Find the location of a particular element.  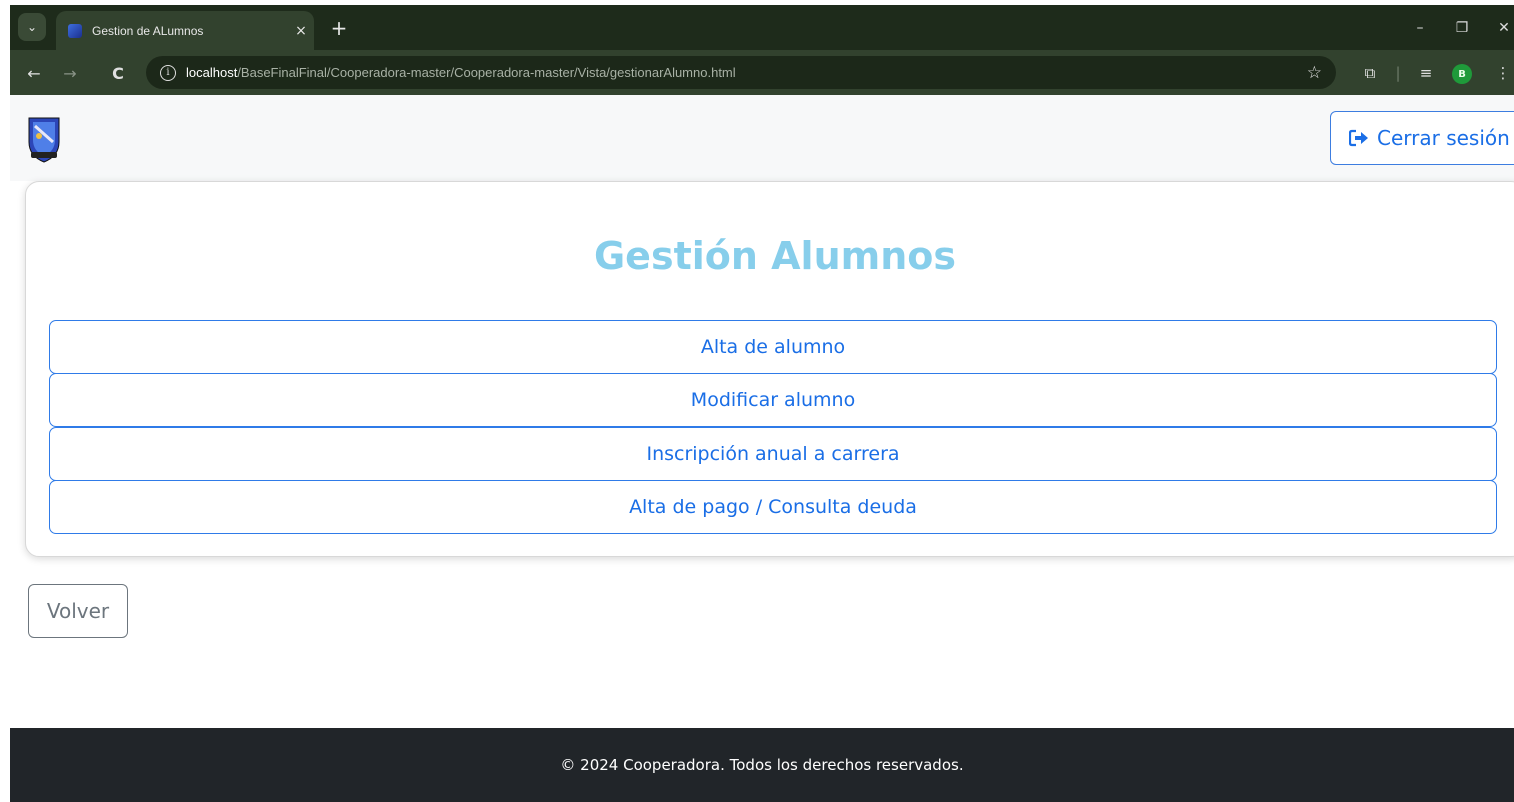

restore-icon: ❐ is located at coordinates (1462, 28).